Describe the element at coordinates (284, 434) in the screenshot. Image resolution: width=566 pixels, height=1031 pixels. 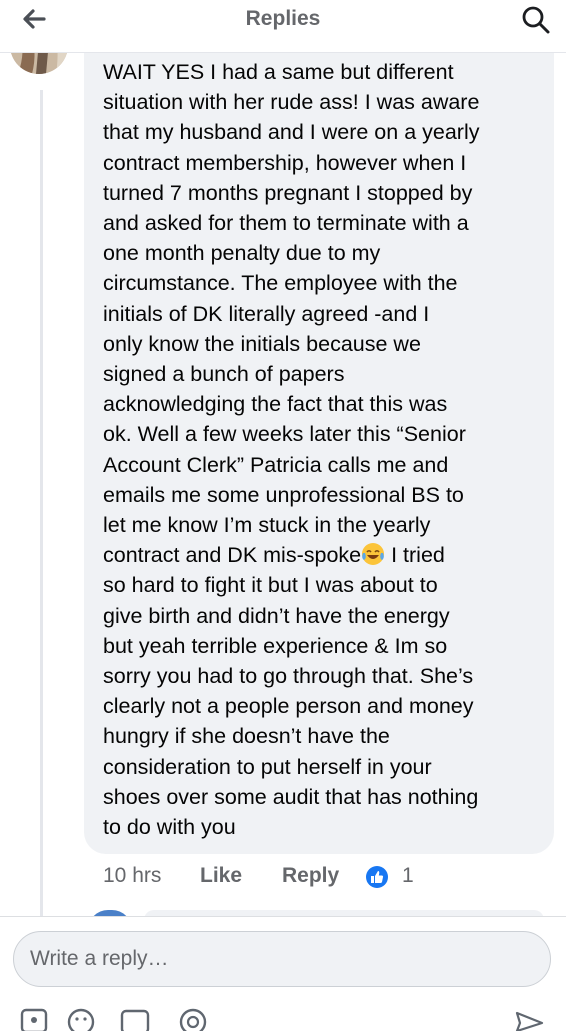
I see `comment-line: ok. Well a few weeks later this “Senior` at that location.